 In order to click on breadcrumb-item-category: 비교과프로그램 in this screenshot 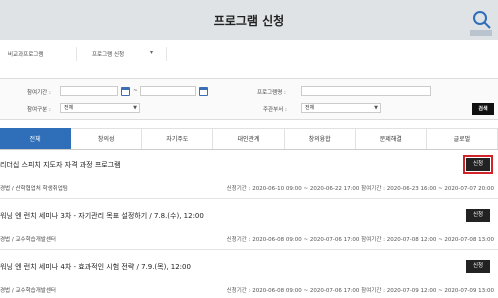, I will do `click(25, 54)`.